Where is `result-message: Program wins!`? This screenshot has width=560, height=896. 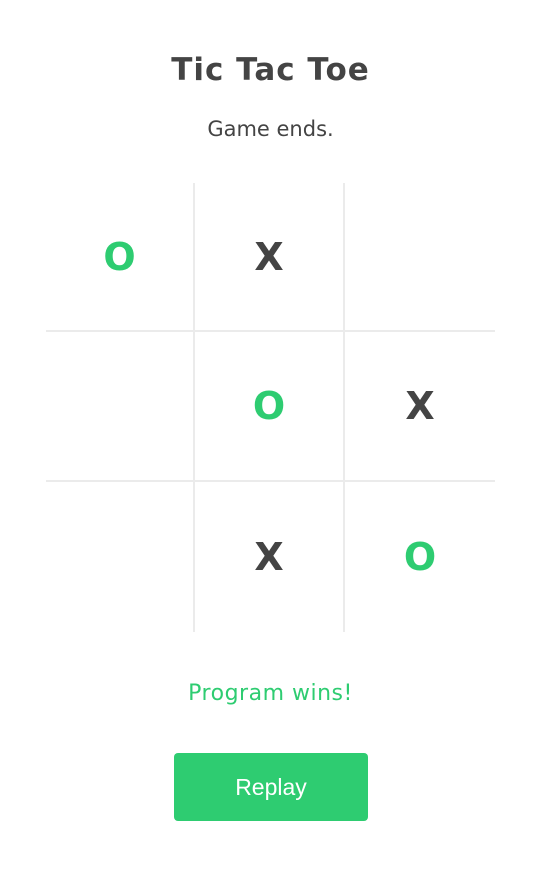
result-message: Program wins! is located at coordinates (270, 693).